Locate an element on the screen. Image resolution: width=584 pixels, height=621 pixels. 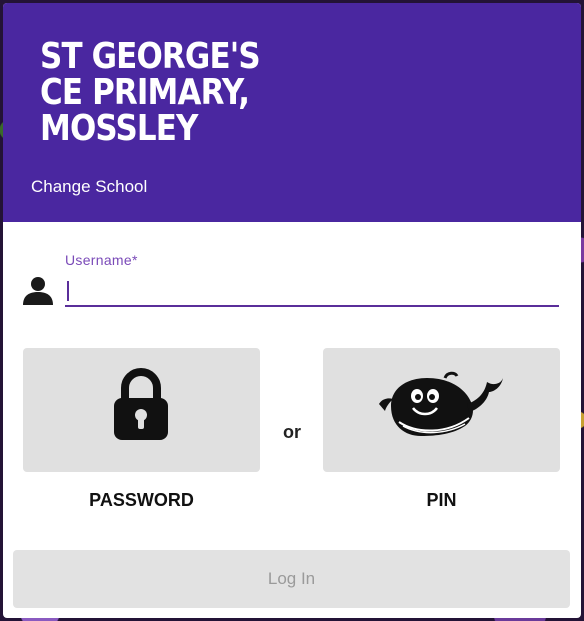
password-option-button is located at coordinates (141, 410).